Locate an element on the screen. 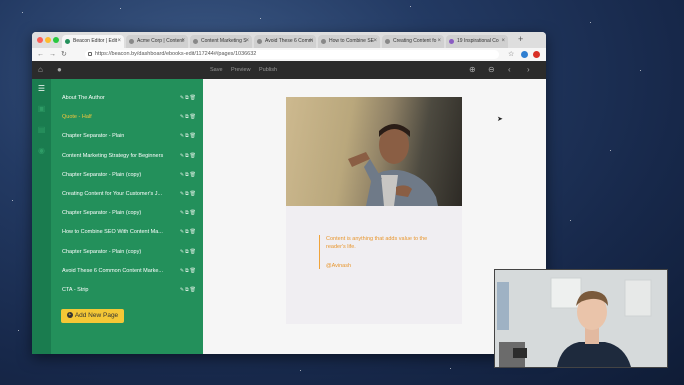  document-icon: ▤ is located at coordinates (41, 129).